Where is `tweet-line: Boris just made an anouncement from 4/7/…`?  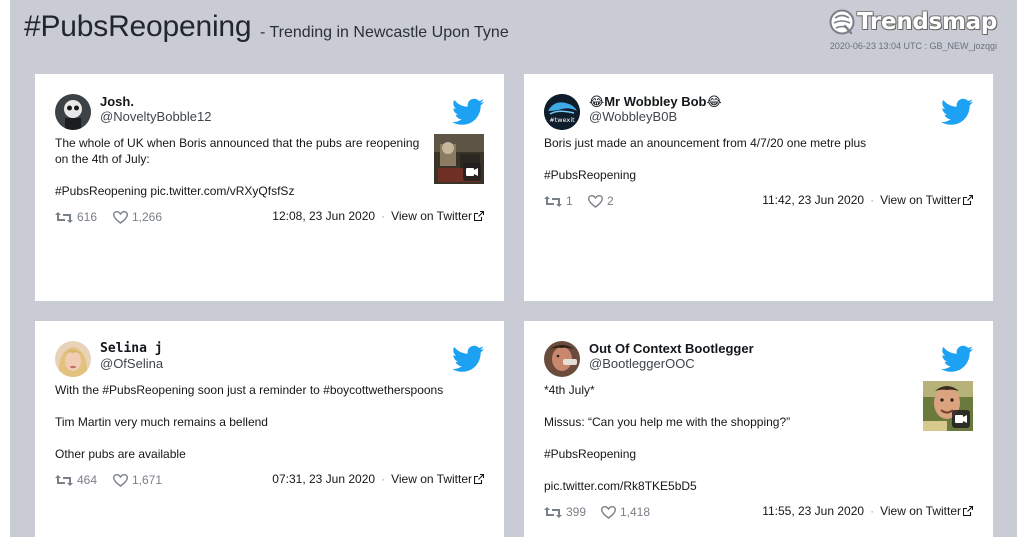
tweet-line: Boris just made an anouncement from 4/7/… is located at coordinates (705, 143).